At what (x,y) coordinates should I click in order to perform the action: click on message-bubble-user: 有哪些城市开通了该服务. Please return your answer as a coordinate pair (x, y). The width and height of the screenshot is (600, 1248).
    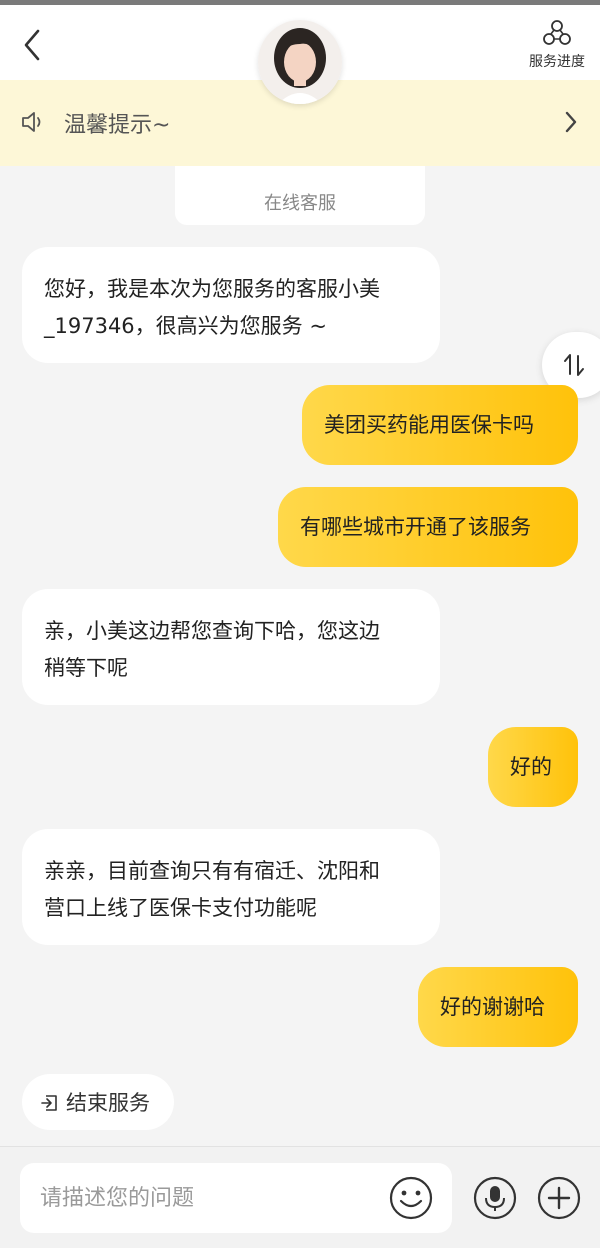
    Looking at the image, I should click on (428, 527).